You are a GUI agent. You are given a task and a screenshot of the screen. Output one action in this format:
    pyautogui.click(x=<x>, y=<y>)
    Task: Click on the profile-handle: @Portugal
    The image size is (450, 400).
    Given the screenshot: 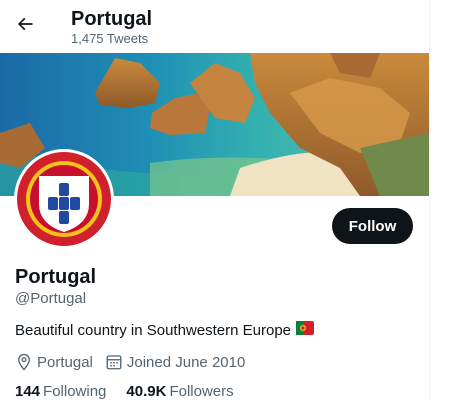 What is the action you would take?
    pyautogui.click(x=51, y=298)
    